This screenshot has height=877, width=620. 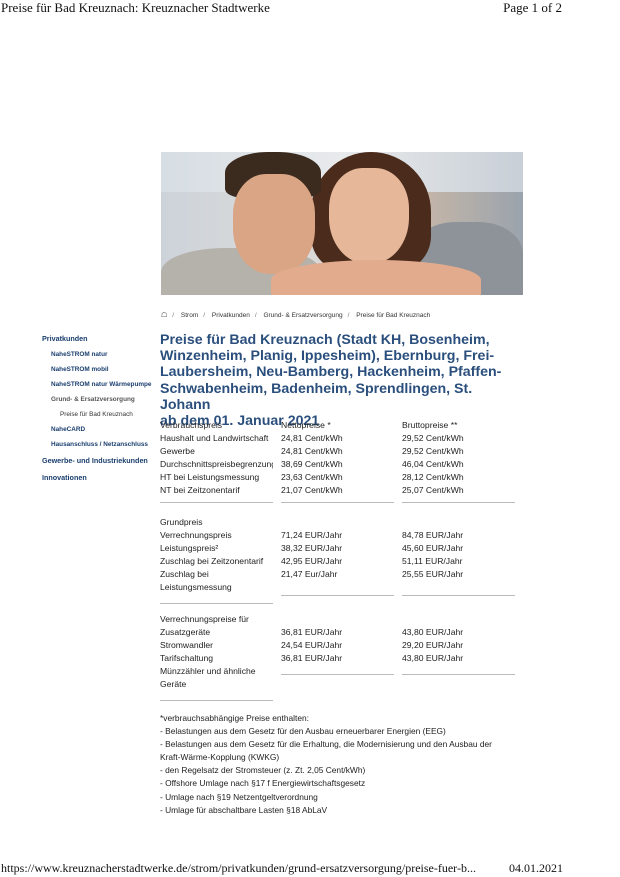 What do you see at coordinates (231, 315) in the screenshot?
I see `breadcrumb-item-privatkunden: Privatkunden` at bounding box center [231, 315].